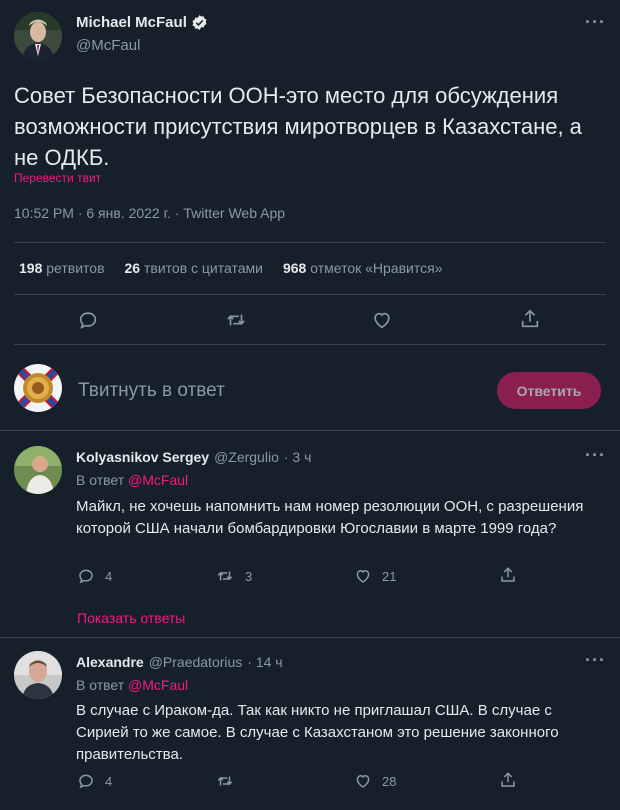  I want to click on retweet-action, so click(230, 781).